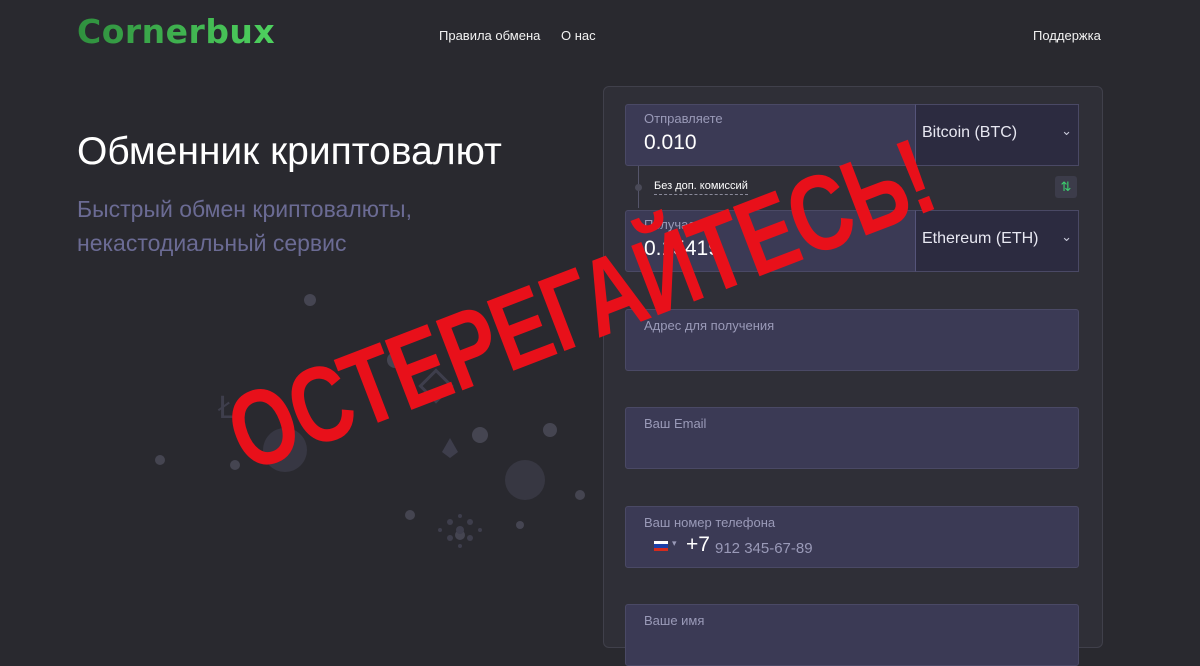  Describe the element at coordinates (212, 243) in the screenshot. I see `hero-subtitle-line-2: некастодиальный сервис` at that location.